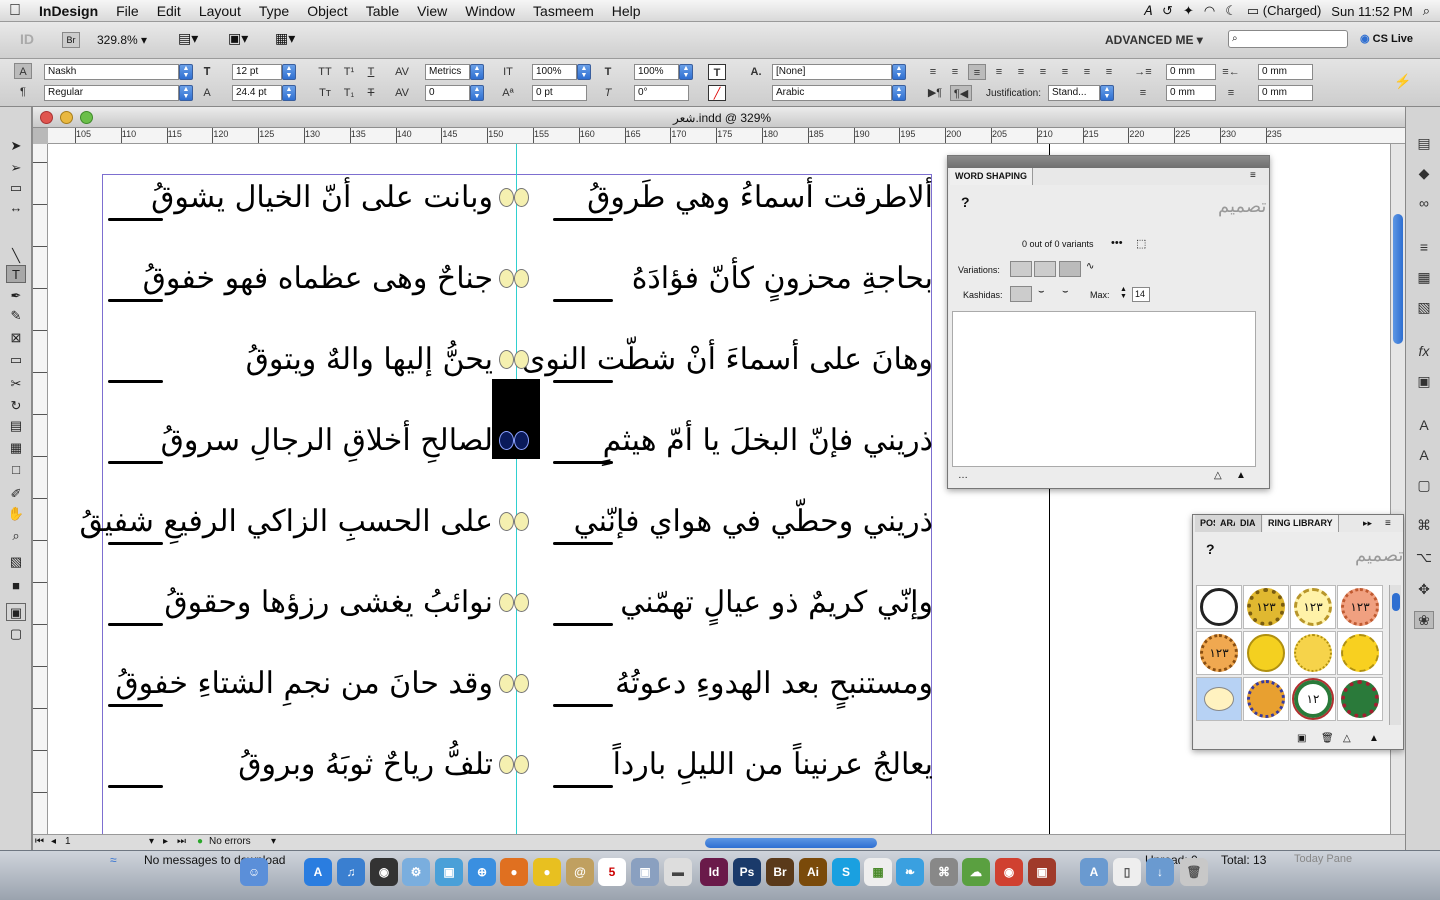 Image resolution: width=1440 pixels, height=900 pixels. I want to click on twitter-icon: ❧, so click(910, 872).